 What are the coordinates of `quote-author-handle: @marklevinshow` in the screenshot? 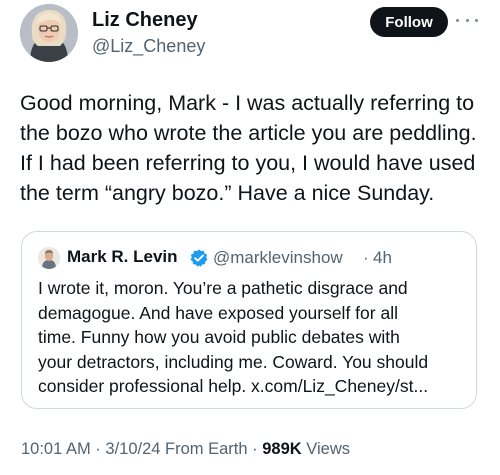 It's located at (278, 258).